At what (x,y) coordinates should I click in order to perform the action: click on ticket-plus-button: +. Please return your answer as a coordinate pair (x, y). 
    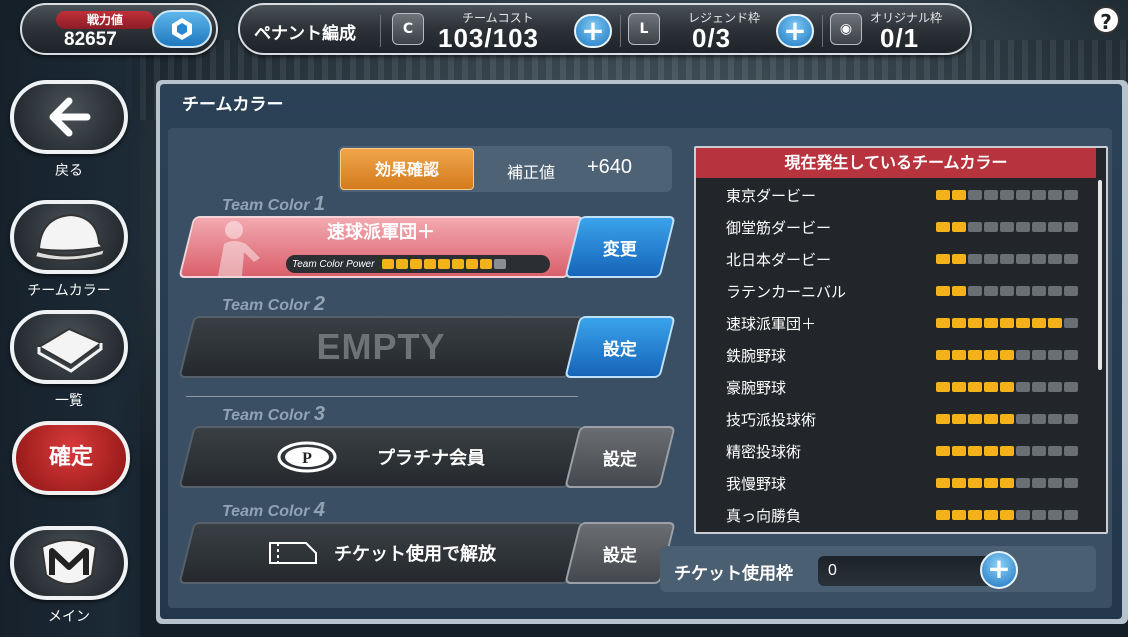
    Looking at the image, I should click on (999, 570).